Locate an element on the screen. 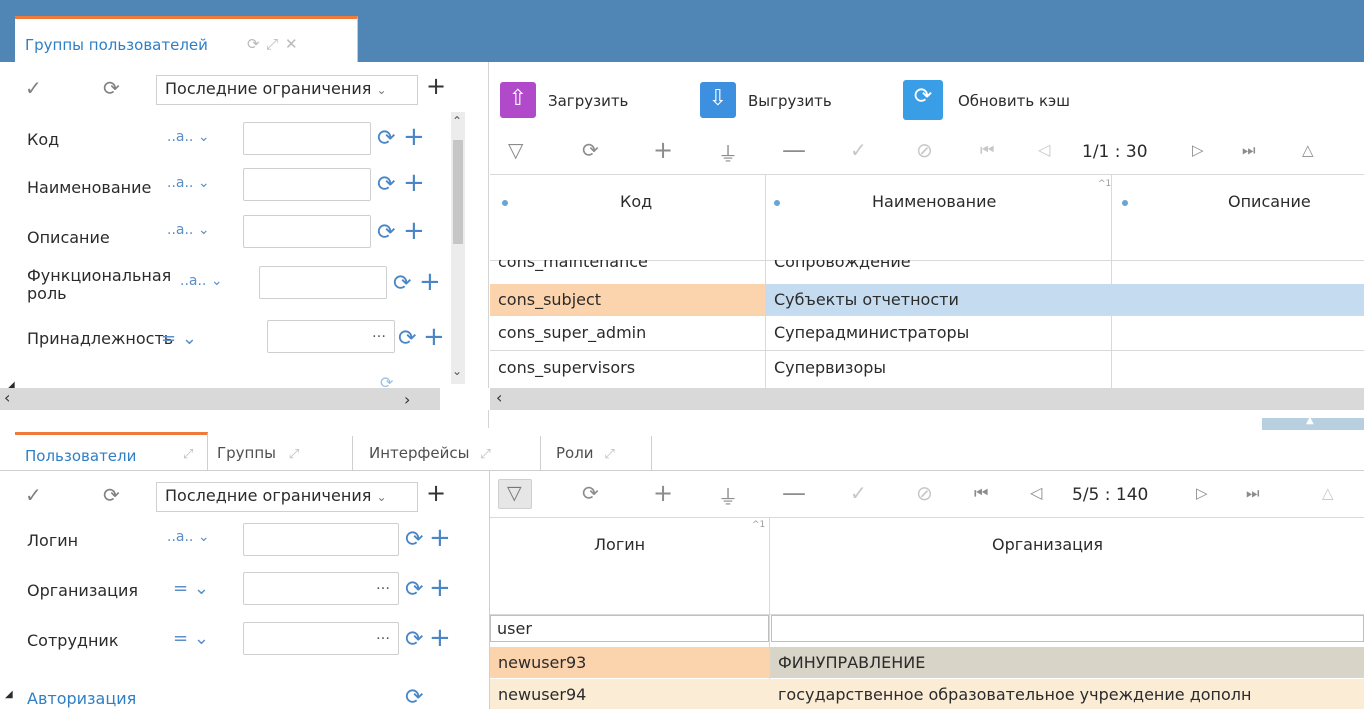 The height and width of the screenshot is (710, 1364). filter-toggle-button: ▽ is located at coordinates (515, 494).